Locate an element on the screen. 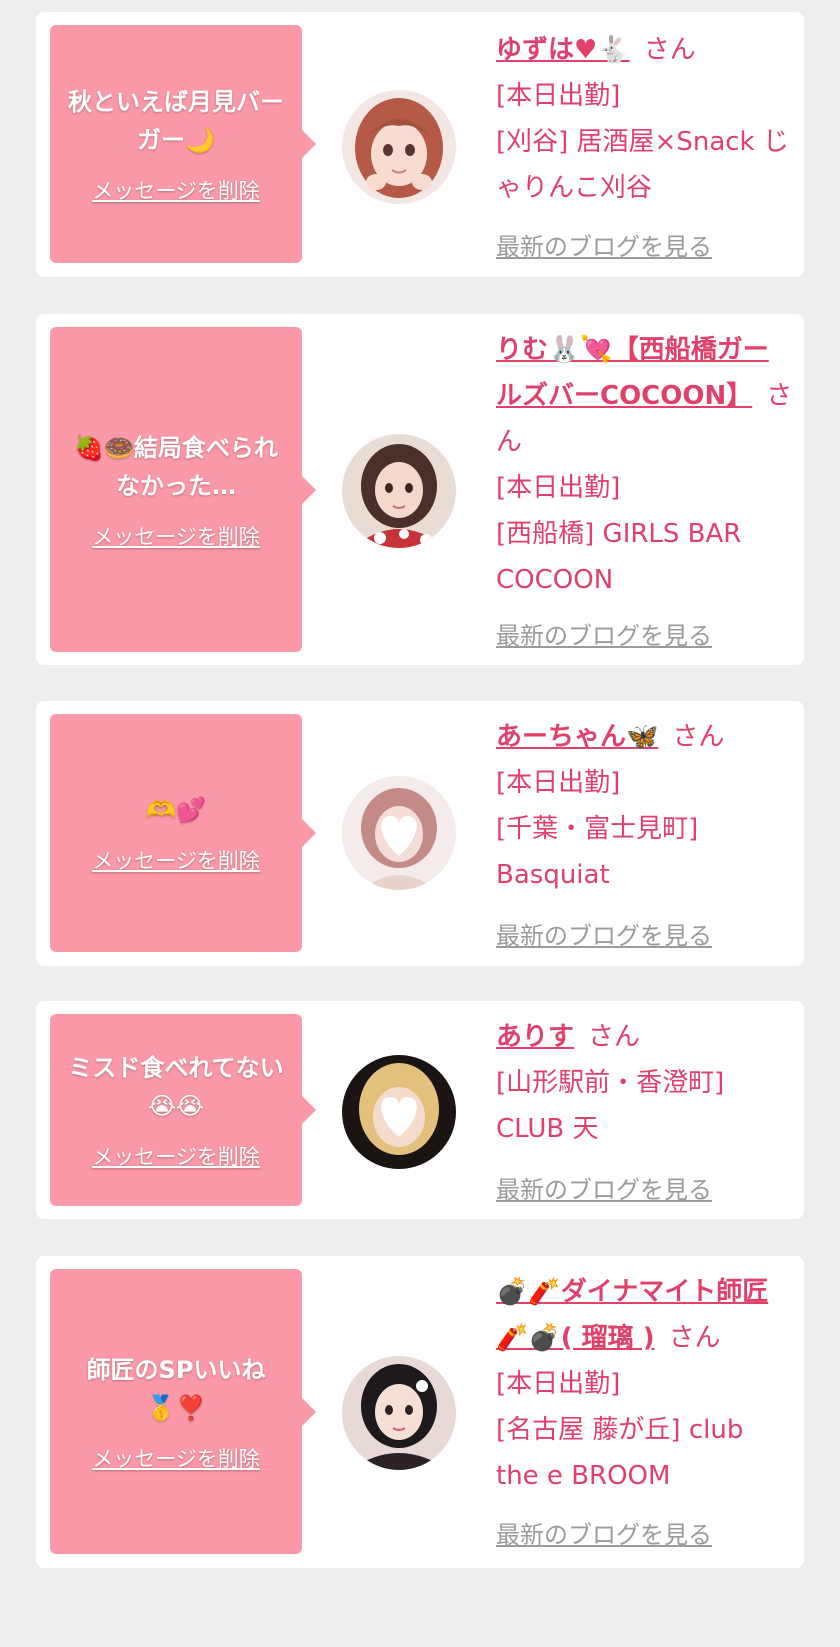 The image size is (840, 1647). shop-label: [山形駅前・香澄町] CLUB 天 is located at coordinates (610, 1106).